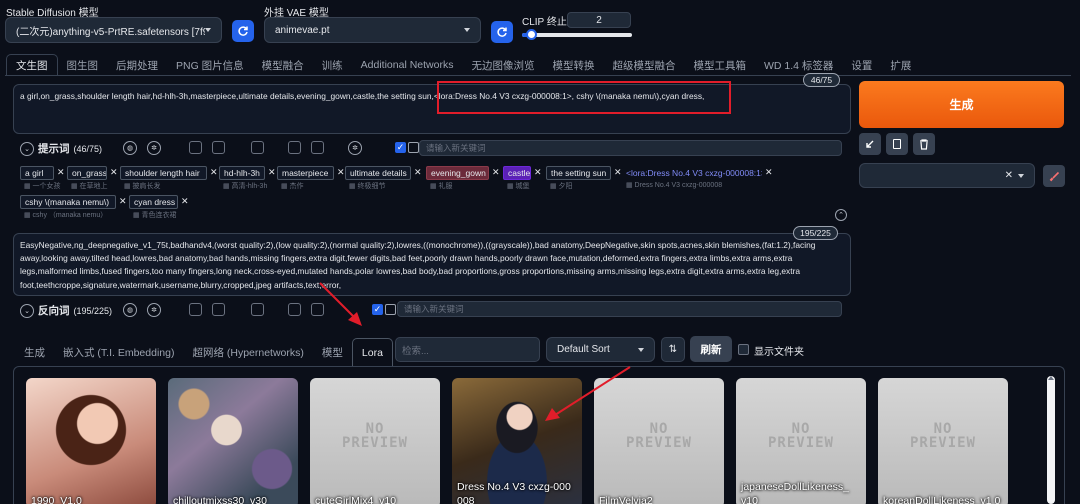 The image size is (1080, 504). What do you see at coordinates (243, 31) in the screenshot?
I see `refresh-model-button` at bounding box center [243, 31].